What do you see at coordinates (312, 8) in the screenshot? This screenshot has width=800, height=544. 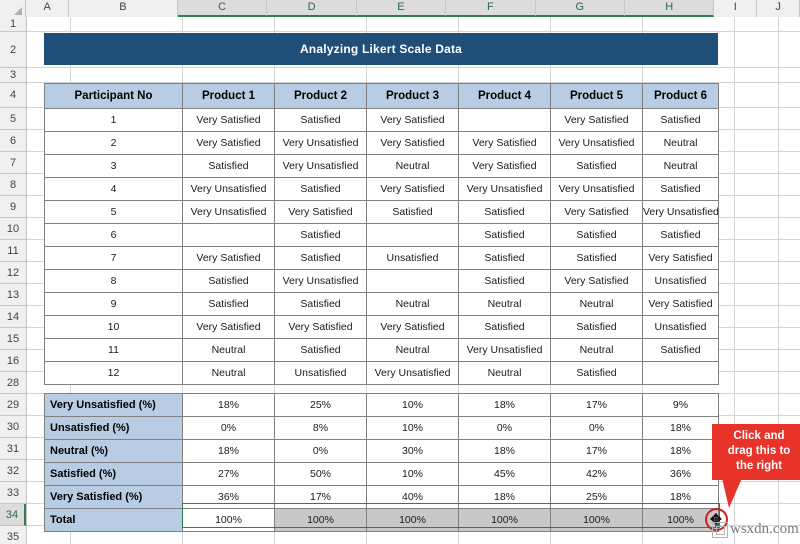 I see `column-header-D: D` at bounding box center [312, 8].